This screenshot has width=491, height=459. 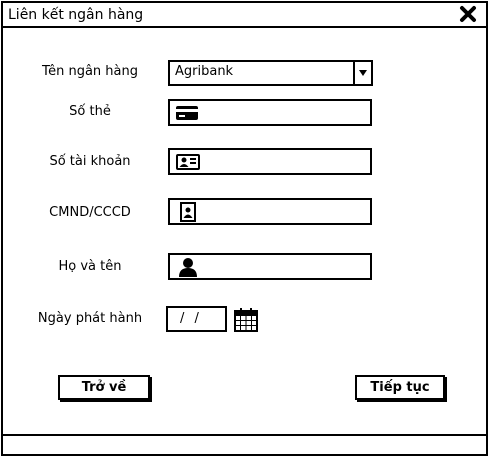 What do you see at coordinates (362, 73) in the screenshot?
I see `chevron-down-icon` at bounding box center [362, 73].